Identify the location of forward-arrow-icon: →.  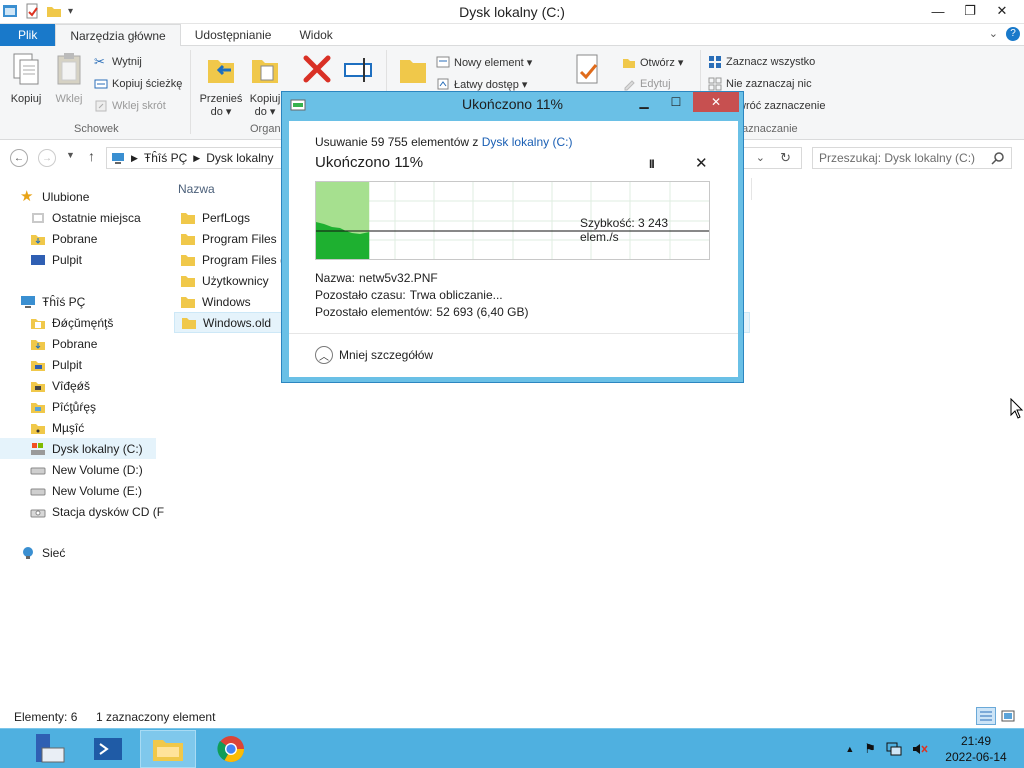
(47, 158).